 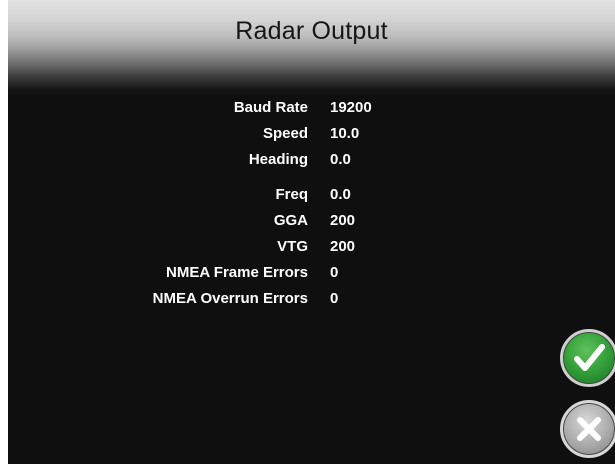 I want to click on readout-heading: Heading 0.0, so click(x=311, y=162).